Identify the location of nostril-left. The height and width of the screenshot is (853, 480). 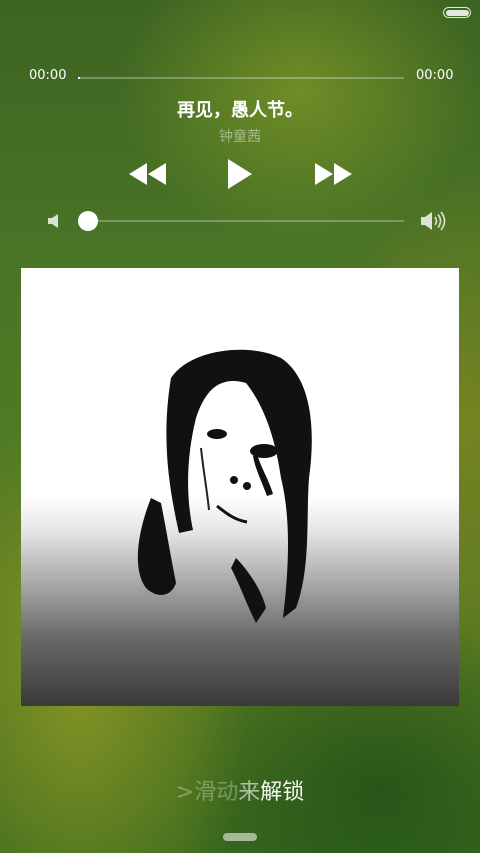
(234, 480).